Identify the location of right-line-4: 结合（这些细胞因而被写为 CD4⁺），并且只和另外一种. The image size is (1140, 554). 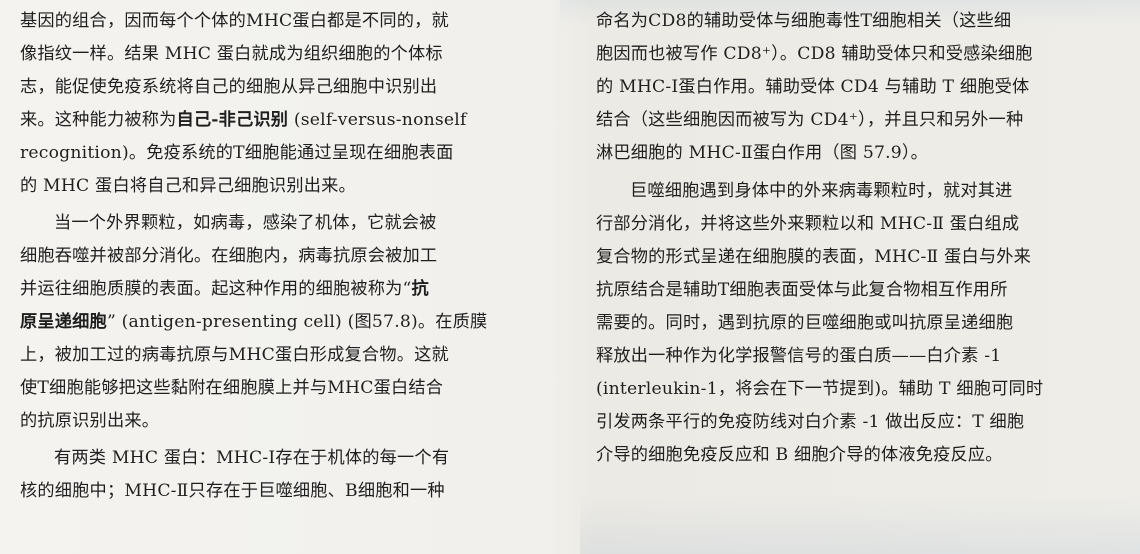
(810, 120).